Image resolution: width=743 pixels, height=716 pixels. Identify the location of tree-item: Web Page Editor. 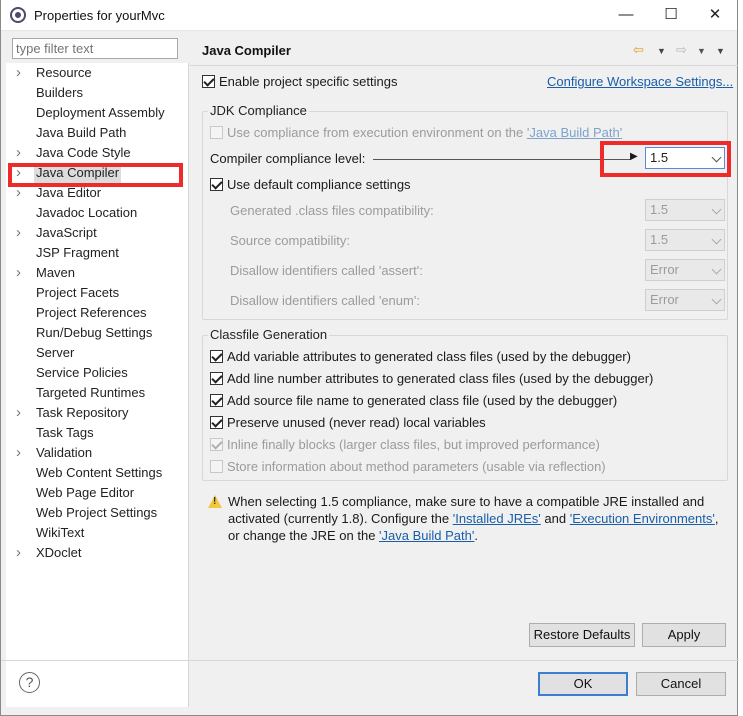
(97, 493).